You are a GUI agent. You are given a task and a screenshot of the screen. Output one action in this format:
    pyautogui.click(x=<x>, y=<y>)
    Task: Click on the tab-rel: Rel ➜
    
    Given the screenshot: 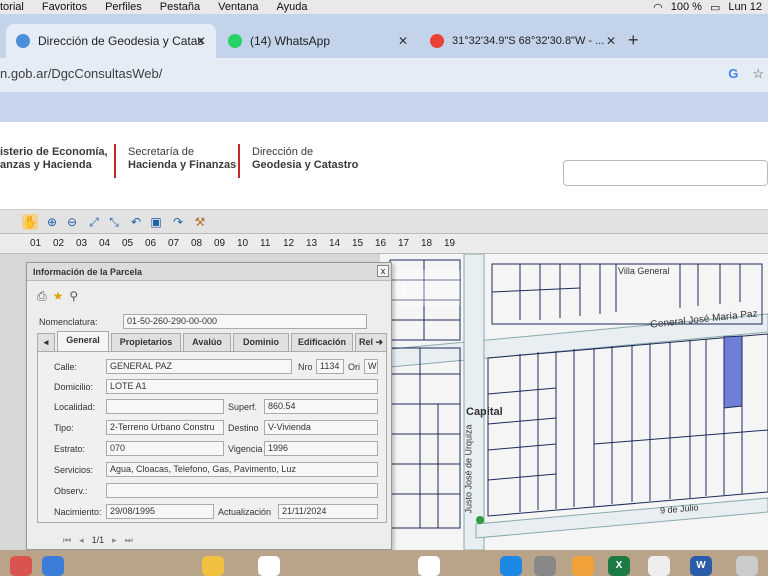 What is the action you would take?
    pyautogui.click(x=371, y=342)
    